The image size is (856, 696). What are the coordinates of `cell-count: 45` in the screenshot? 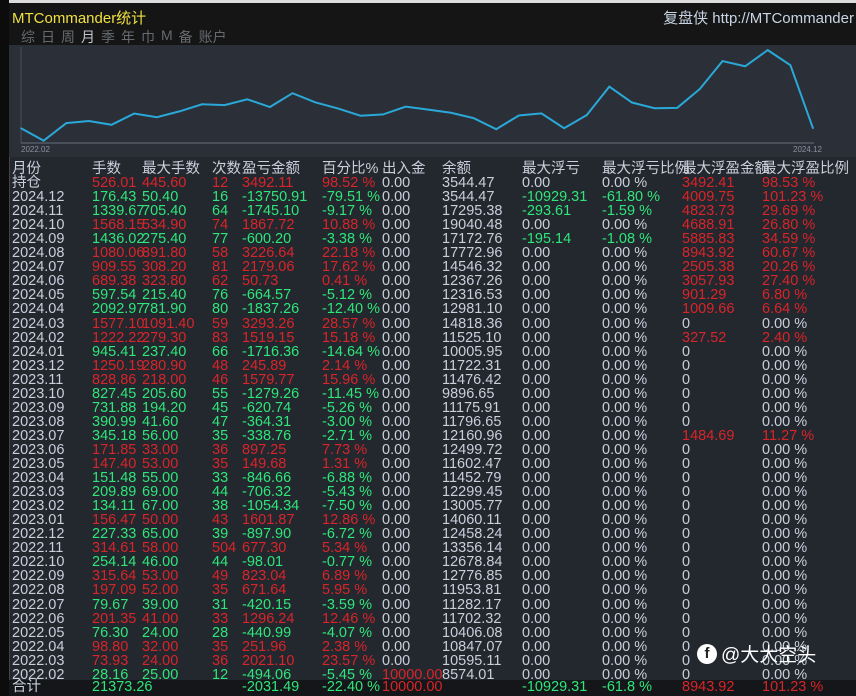 It's located at (220, 407).